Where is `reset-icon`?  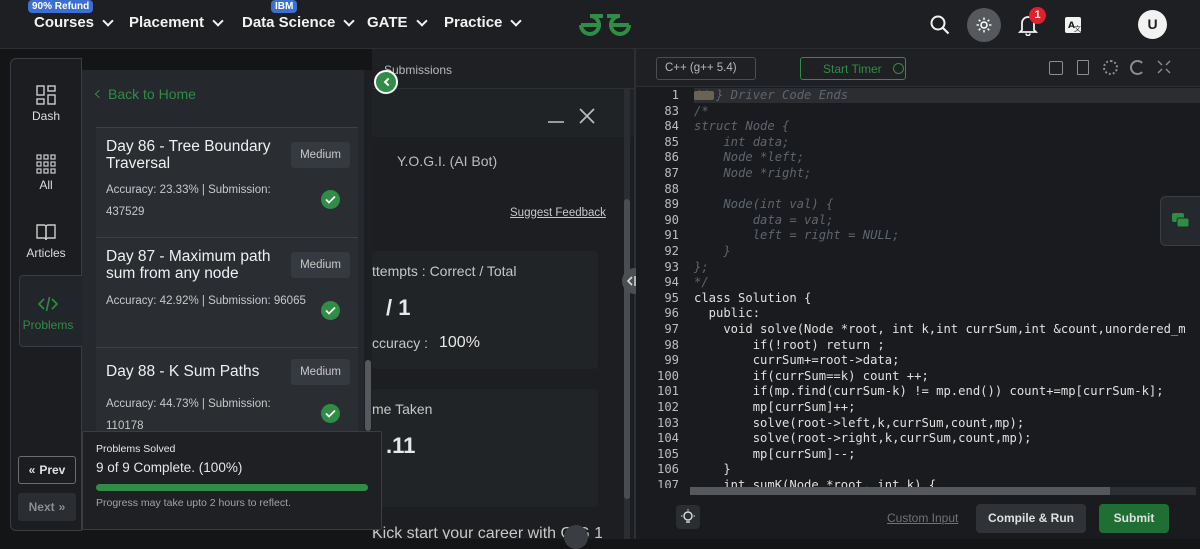 reset-icon is located at coordinates (1137, 67).